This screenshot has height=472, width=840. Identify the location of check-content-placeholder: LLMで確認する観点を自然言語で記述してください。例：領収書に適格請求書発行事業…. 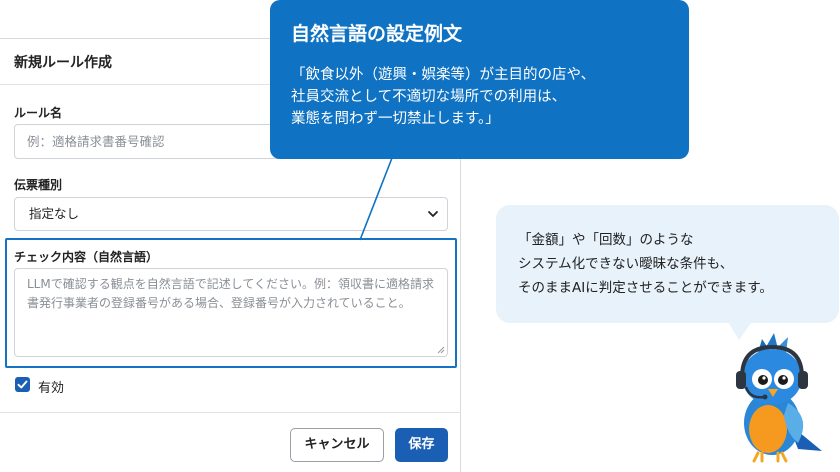
(231, 293).